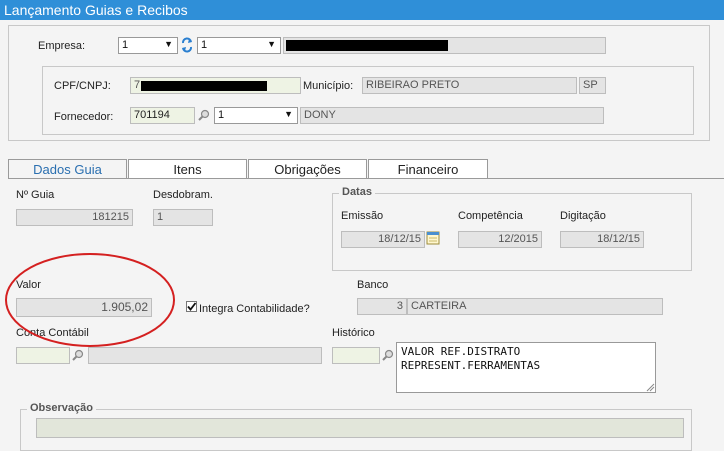 Image resolution: width=724 pixels, height=451 pixels. Describe the element at coordinates (61, 408) in the screenshot. I see `observacao-legend: Observação` at that location.